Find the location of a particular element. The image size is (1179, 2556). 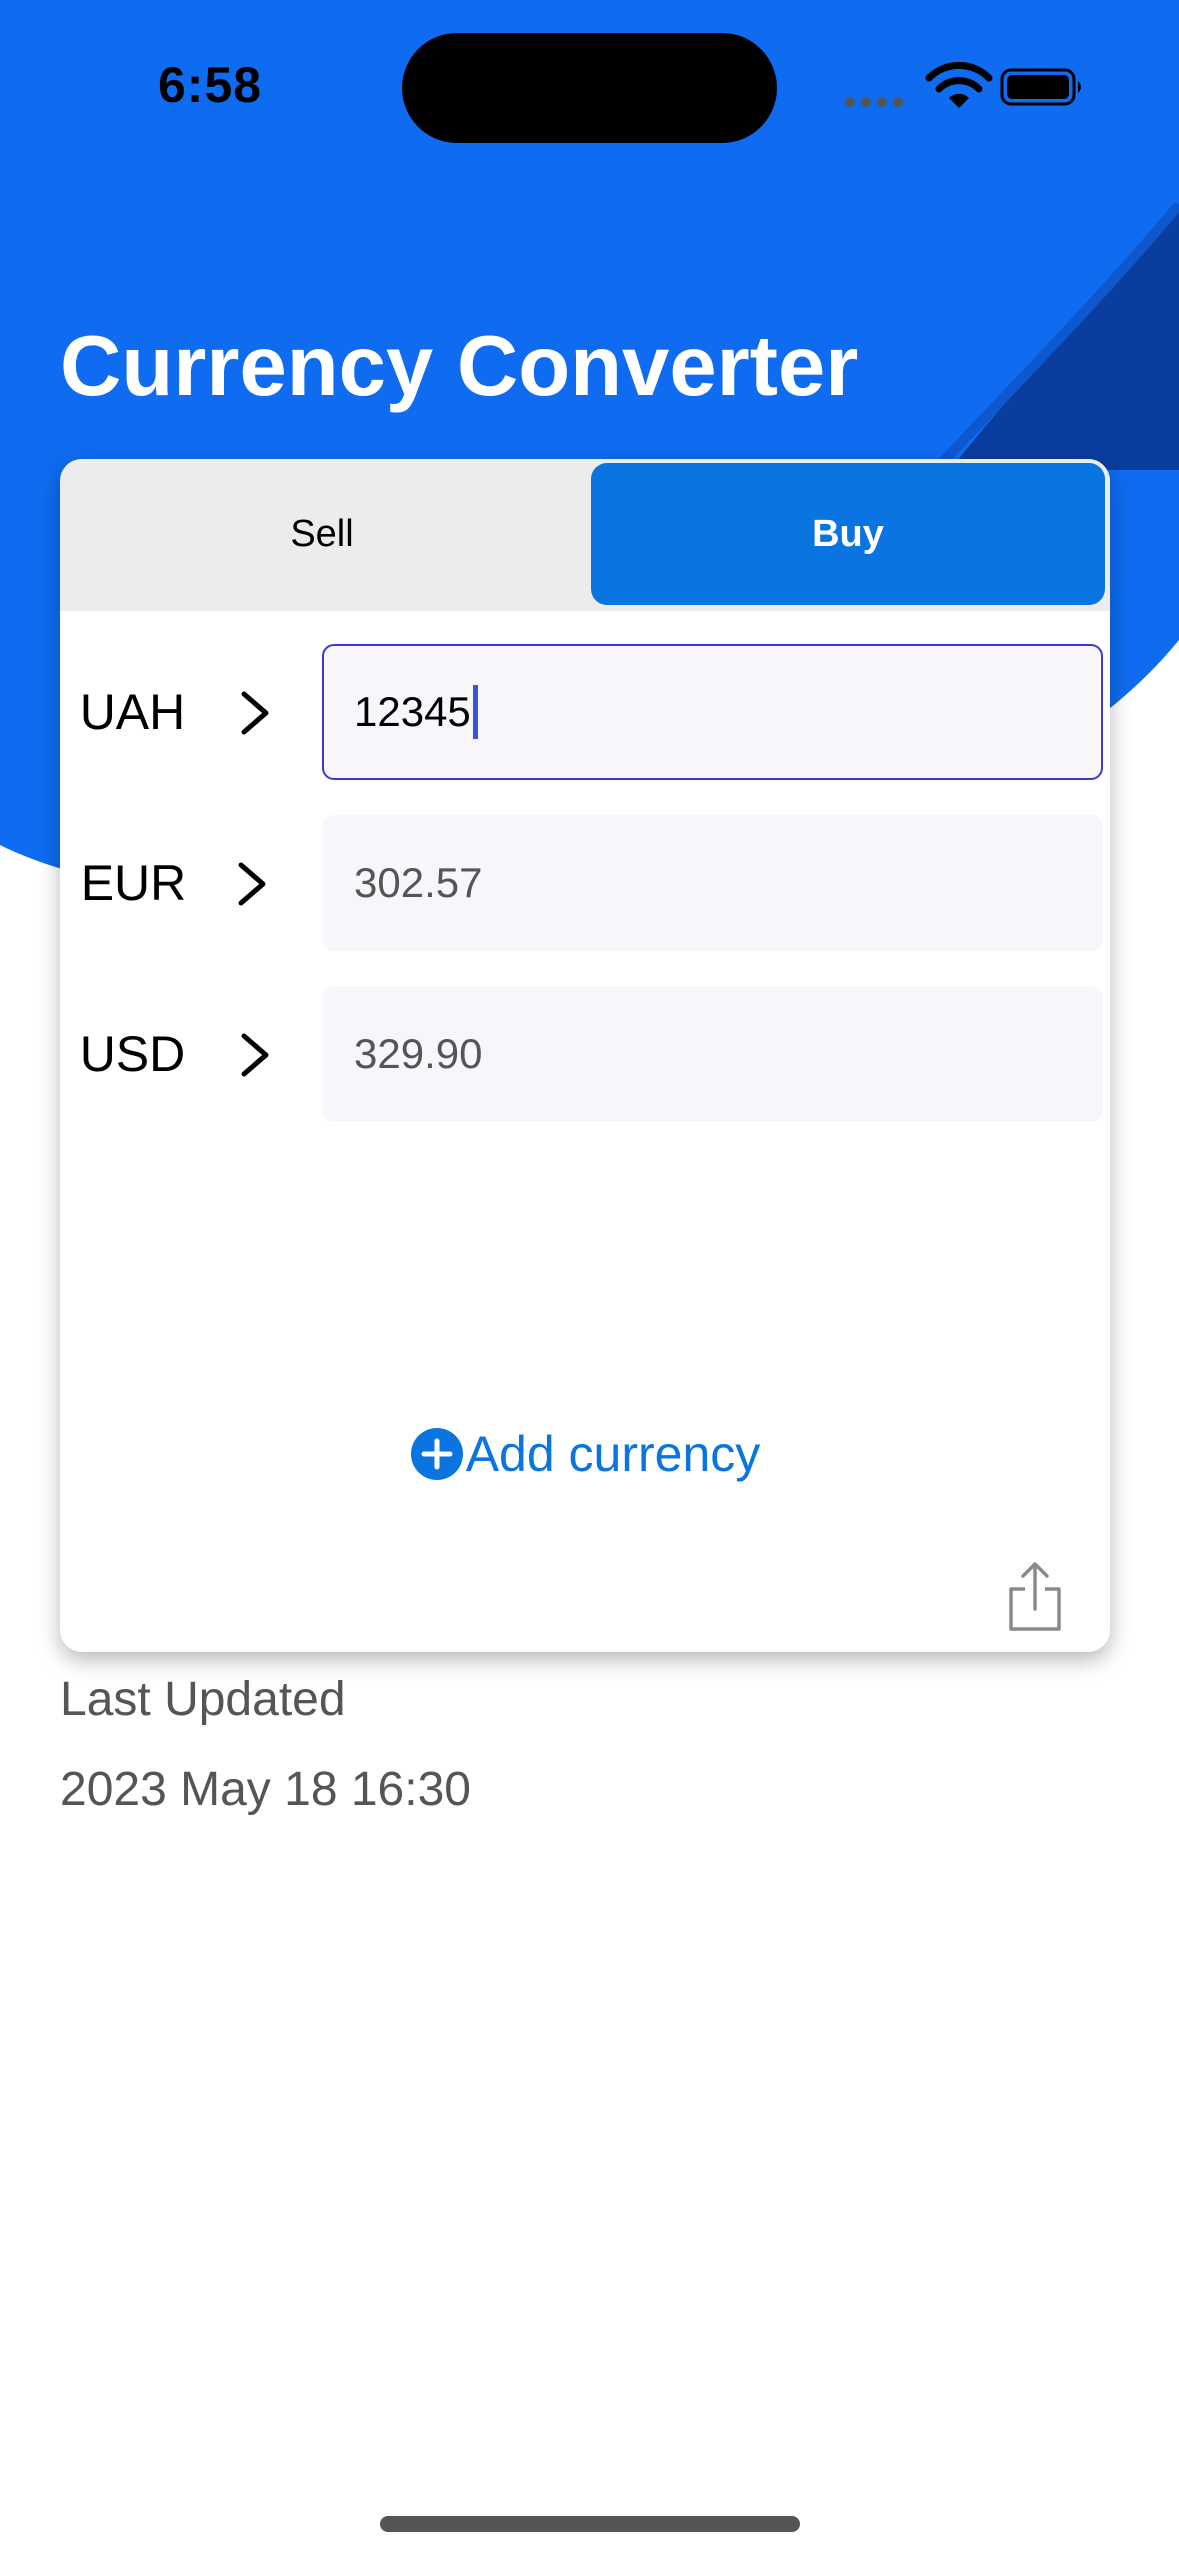

currency-row: UAH 12345 is located at coordinates (585, 712).